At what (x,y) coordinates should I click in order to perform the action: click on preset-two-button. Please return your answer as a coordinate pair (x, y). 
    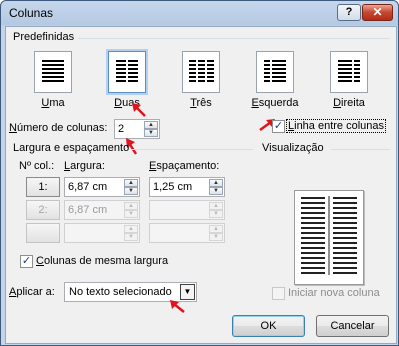
    Looking at the image, I should click on (127, 72).